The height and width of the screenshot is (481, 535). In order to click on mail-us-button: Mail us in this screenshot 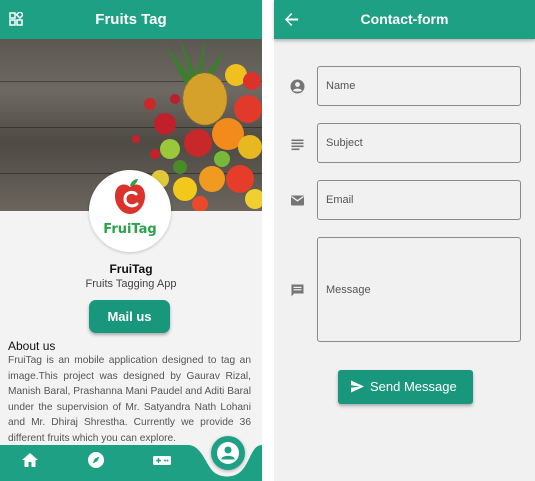, I will do `click(129, 316)`.